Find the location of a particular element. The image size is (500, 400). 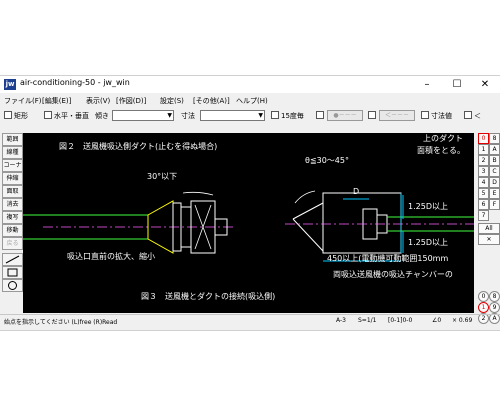

deg15-toggle: 15度毎 is located at coordinates (287, 116).